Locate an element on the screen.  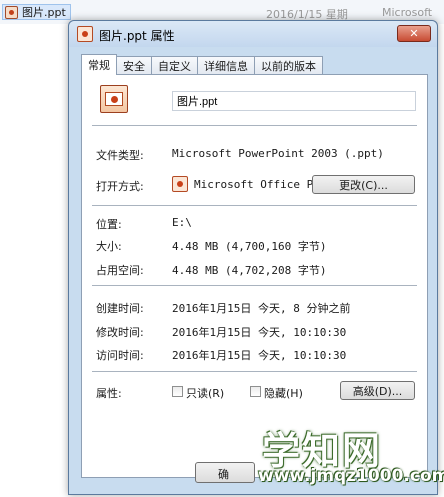
readonly-checkbox is located at coordinates (177, 391).